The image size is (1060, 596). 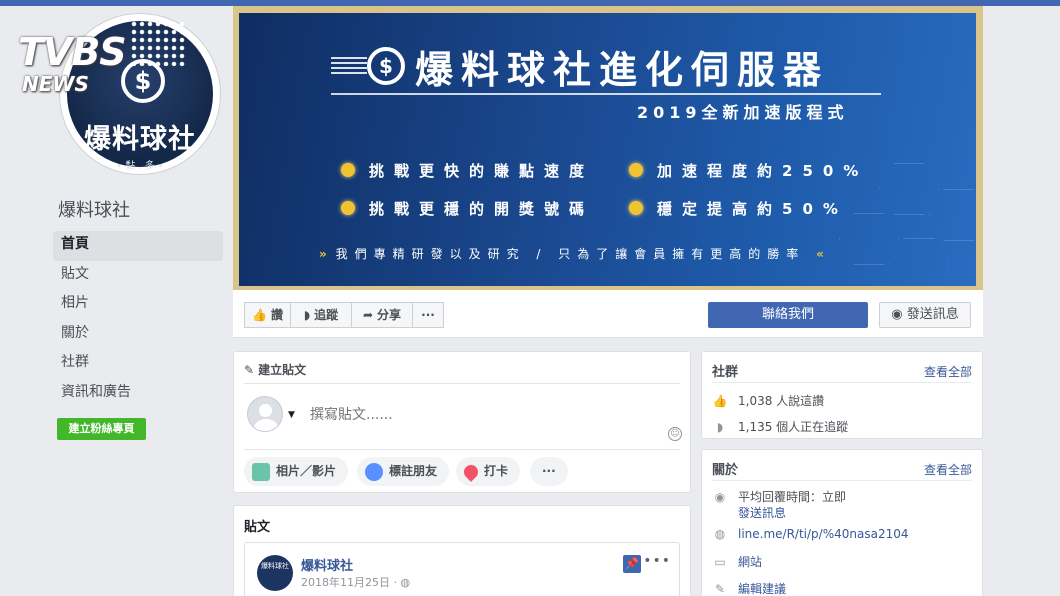 What do you see at coordinates (725, 372) in the screenshot?
I see `community-title: 社群` at bounding box center [725, 372].